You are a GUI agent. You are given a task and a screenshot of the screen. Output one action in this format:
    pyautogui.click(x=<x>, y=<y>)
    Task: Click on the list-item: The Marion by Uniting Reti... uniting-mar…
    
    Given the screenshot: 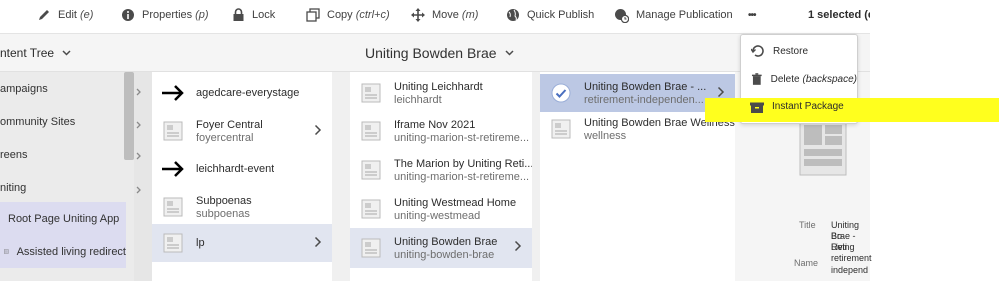 What is the action you would take?
    pyautogui.click(x=441, y=170)
    